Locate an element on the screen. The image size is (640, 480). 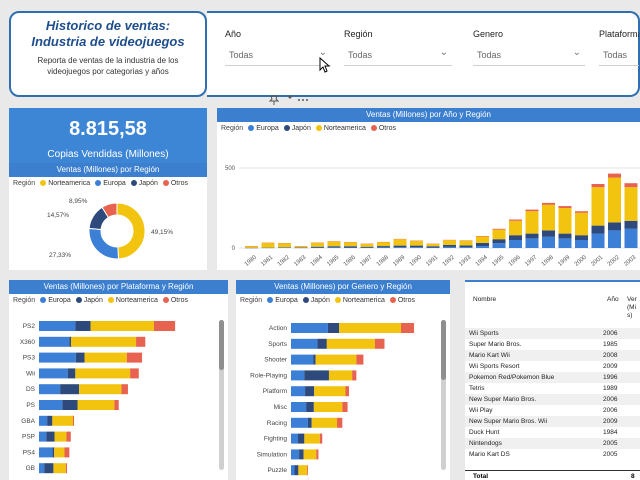
slicer-platform: Plataforma Todas is located at coordinates (619, 47).